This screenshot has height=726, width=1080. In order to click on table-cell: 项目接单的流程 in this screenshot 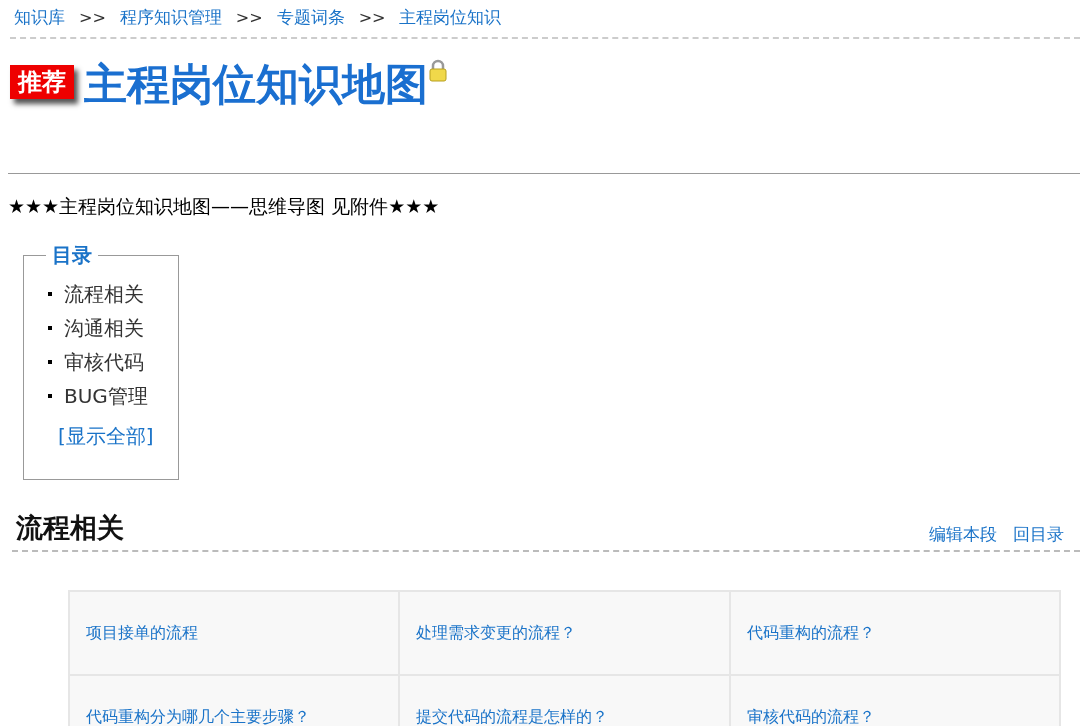, I will do `click(234, 633)`.